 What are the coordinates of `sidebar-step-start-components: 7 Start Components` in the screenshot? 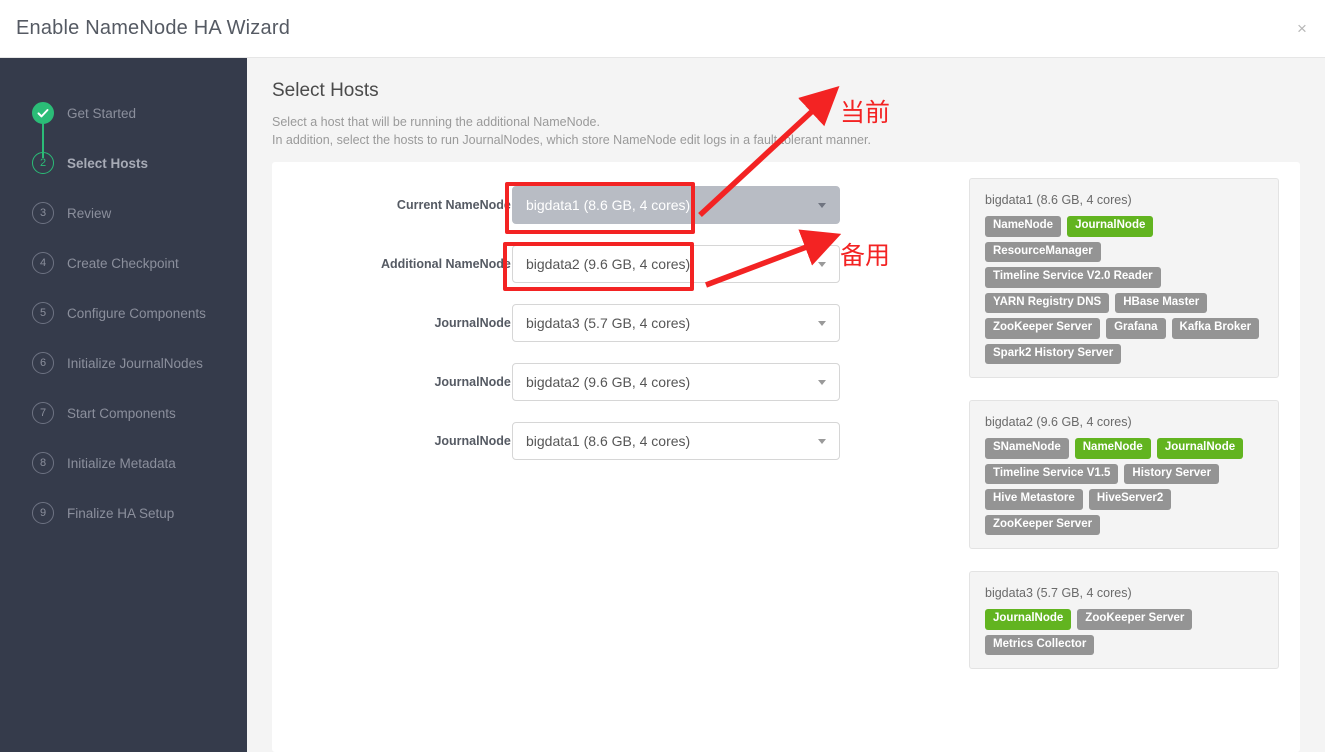 It's located at (123, 413).